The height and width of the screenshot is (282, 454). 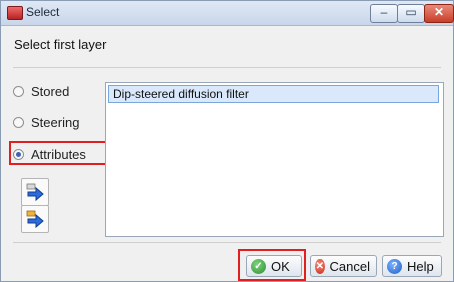 I want to click on maximize-button: ▭, so click(x=411, y=13).